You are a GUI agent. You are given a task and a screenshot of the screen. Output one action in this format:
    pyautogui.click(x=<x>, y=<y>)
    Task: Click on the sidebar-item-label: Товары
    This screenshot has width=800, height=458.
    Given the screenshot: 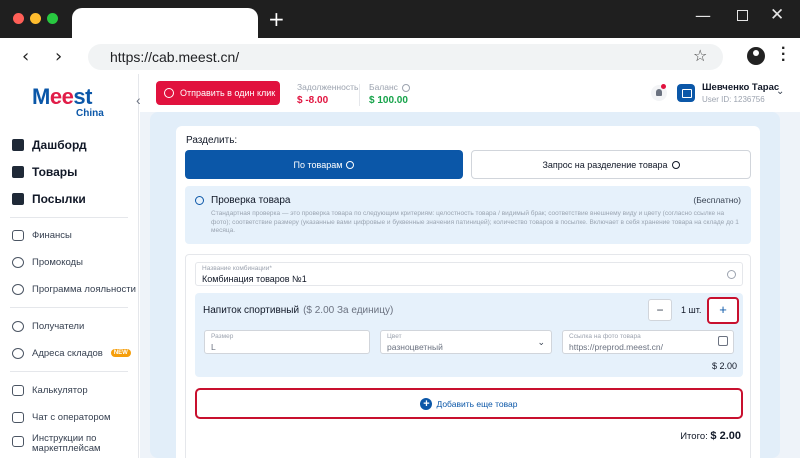 What is the action you would take?
    pyautogui.click(x=55, y=172)
    